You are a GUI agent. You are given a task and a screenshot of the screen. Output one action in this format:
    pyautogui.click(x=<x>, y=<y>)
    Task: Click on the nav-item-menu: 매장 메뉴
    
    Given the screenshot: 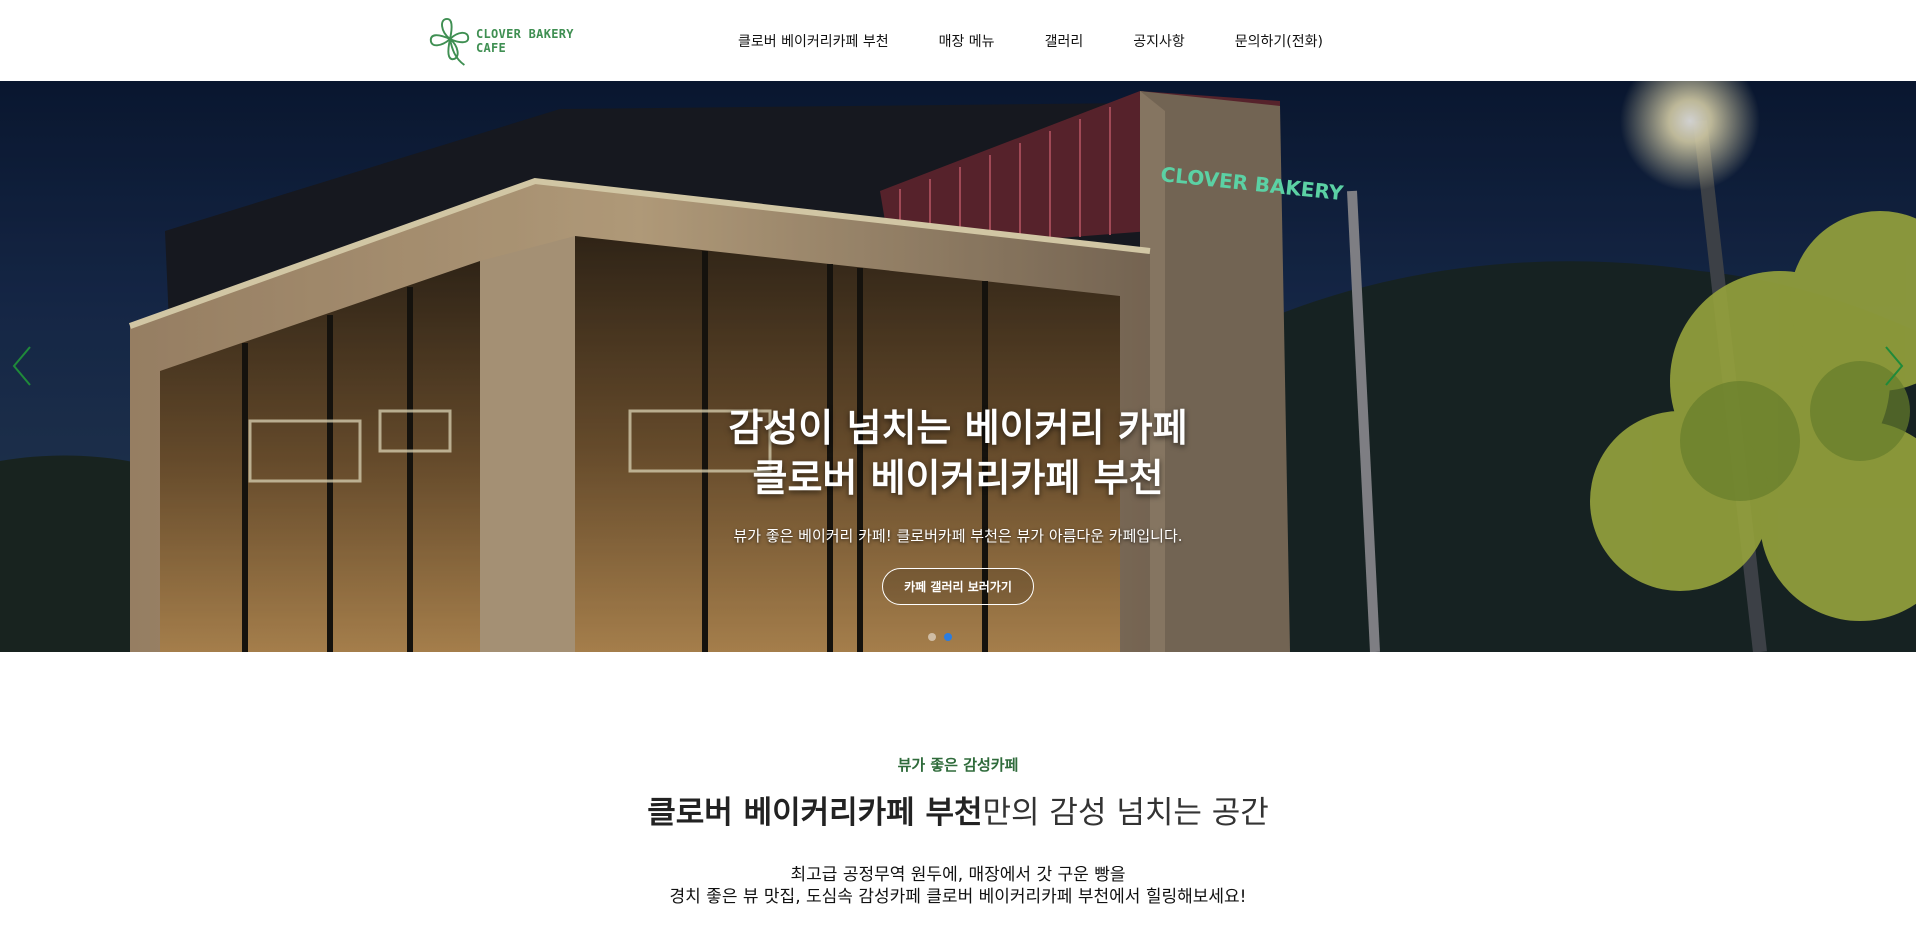 What is the action you would take?
    pyautogui.click(x=967, y=41)
    